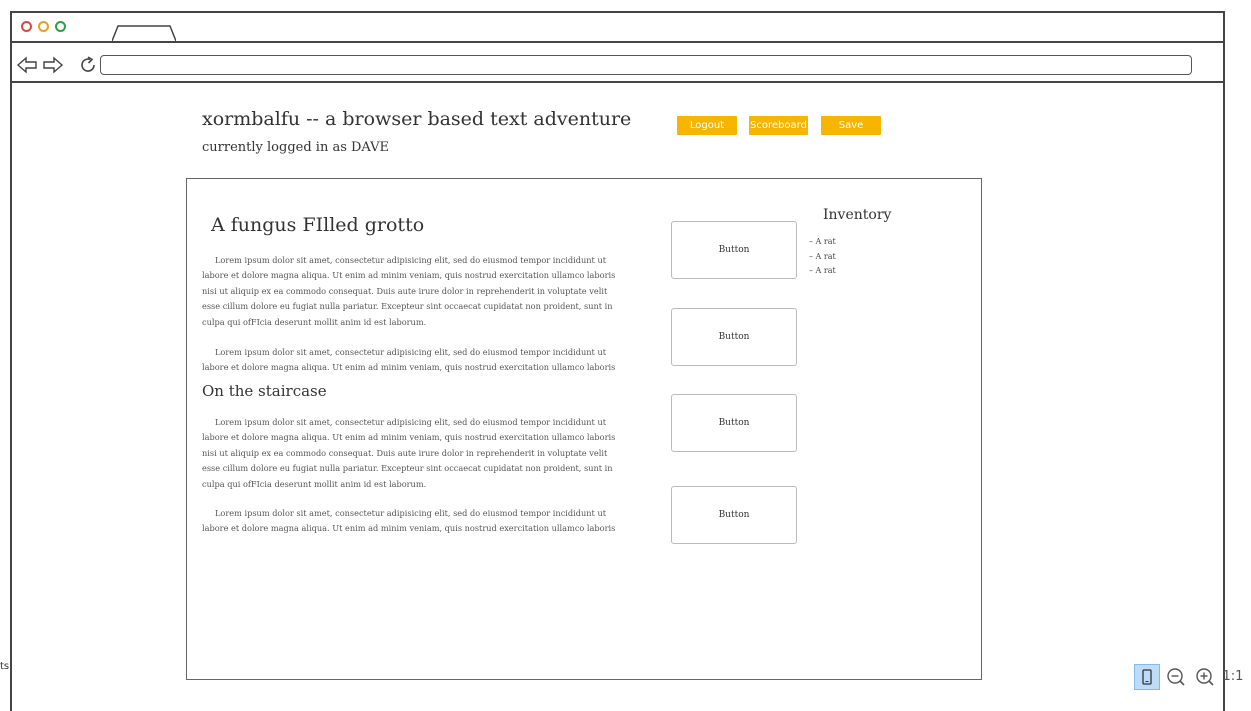 The height and width of the screenshot is (711, 1251). I want to click on address-bar, so click(646, 65).